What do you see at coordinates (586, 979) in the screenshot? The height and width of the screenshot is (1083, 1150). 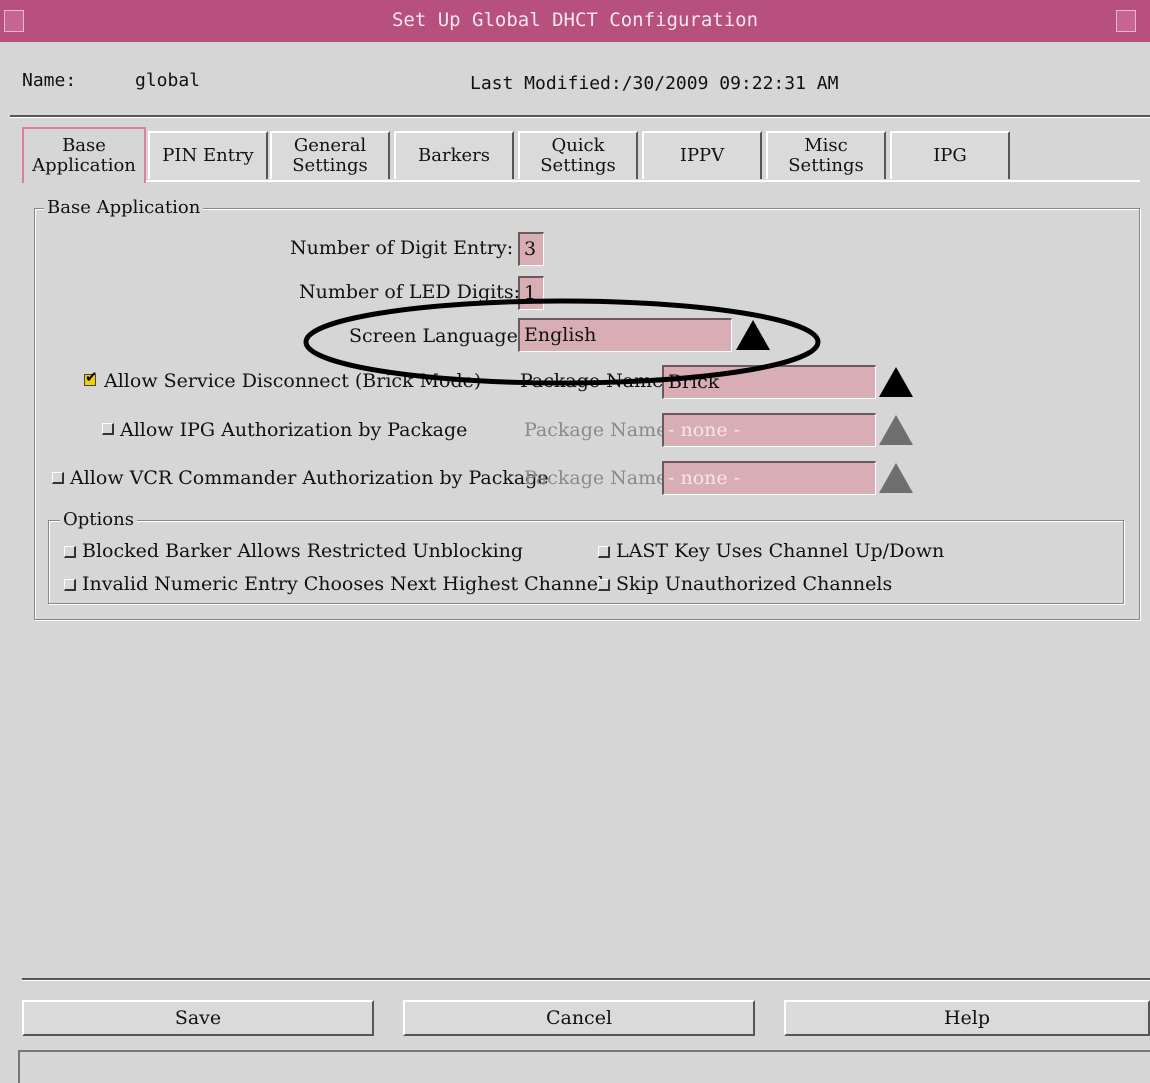 I see `footer-separator` at bounding box center [586, 979].